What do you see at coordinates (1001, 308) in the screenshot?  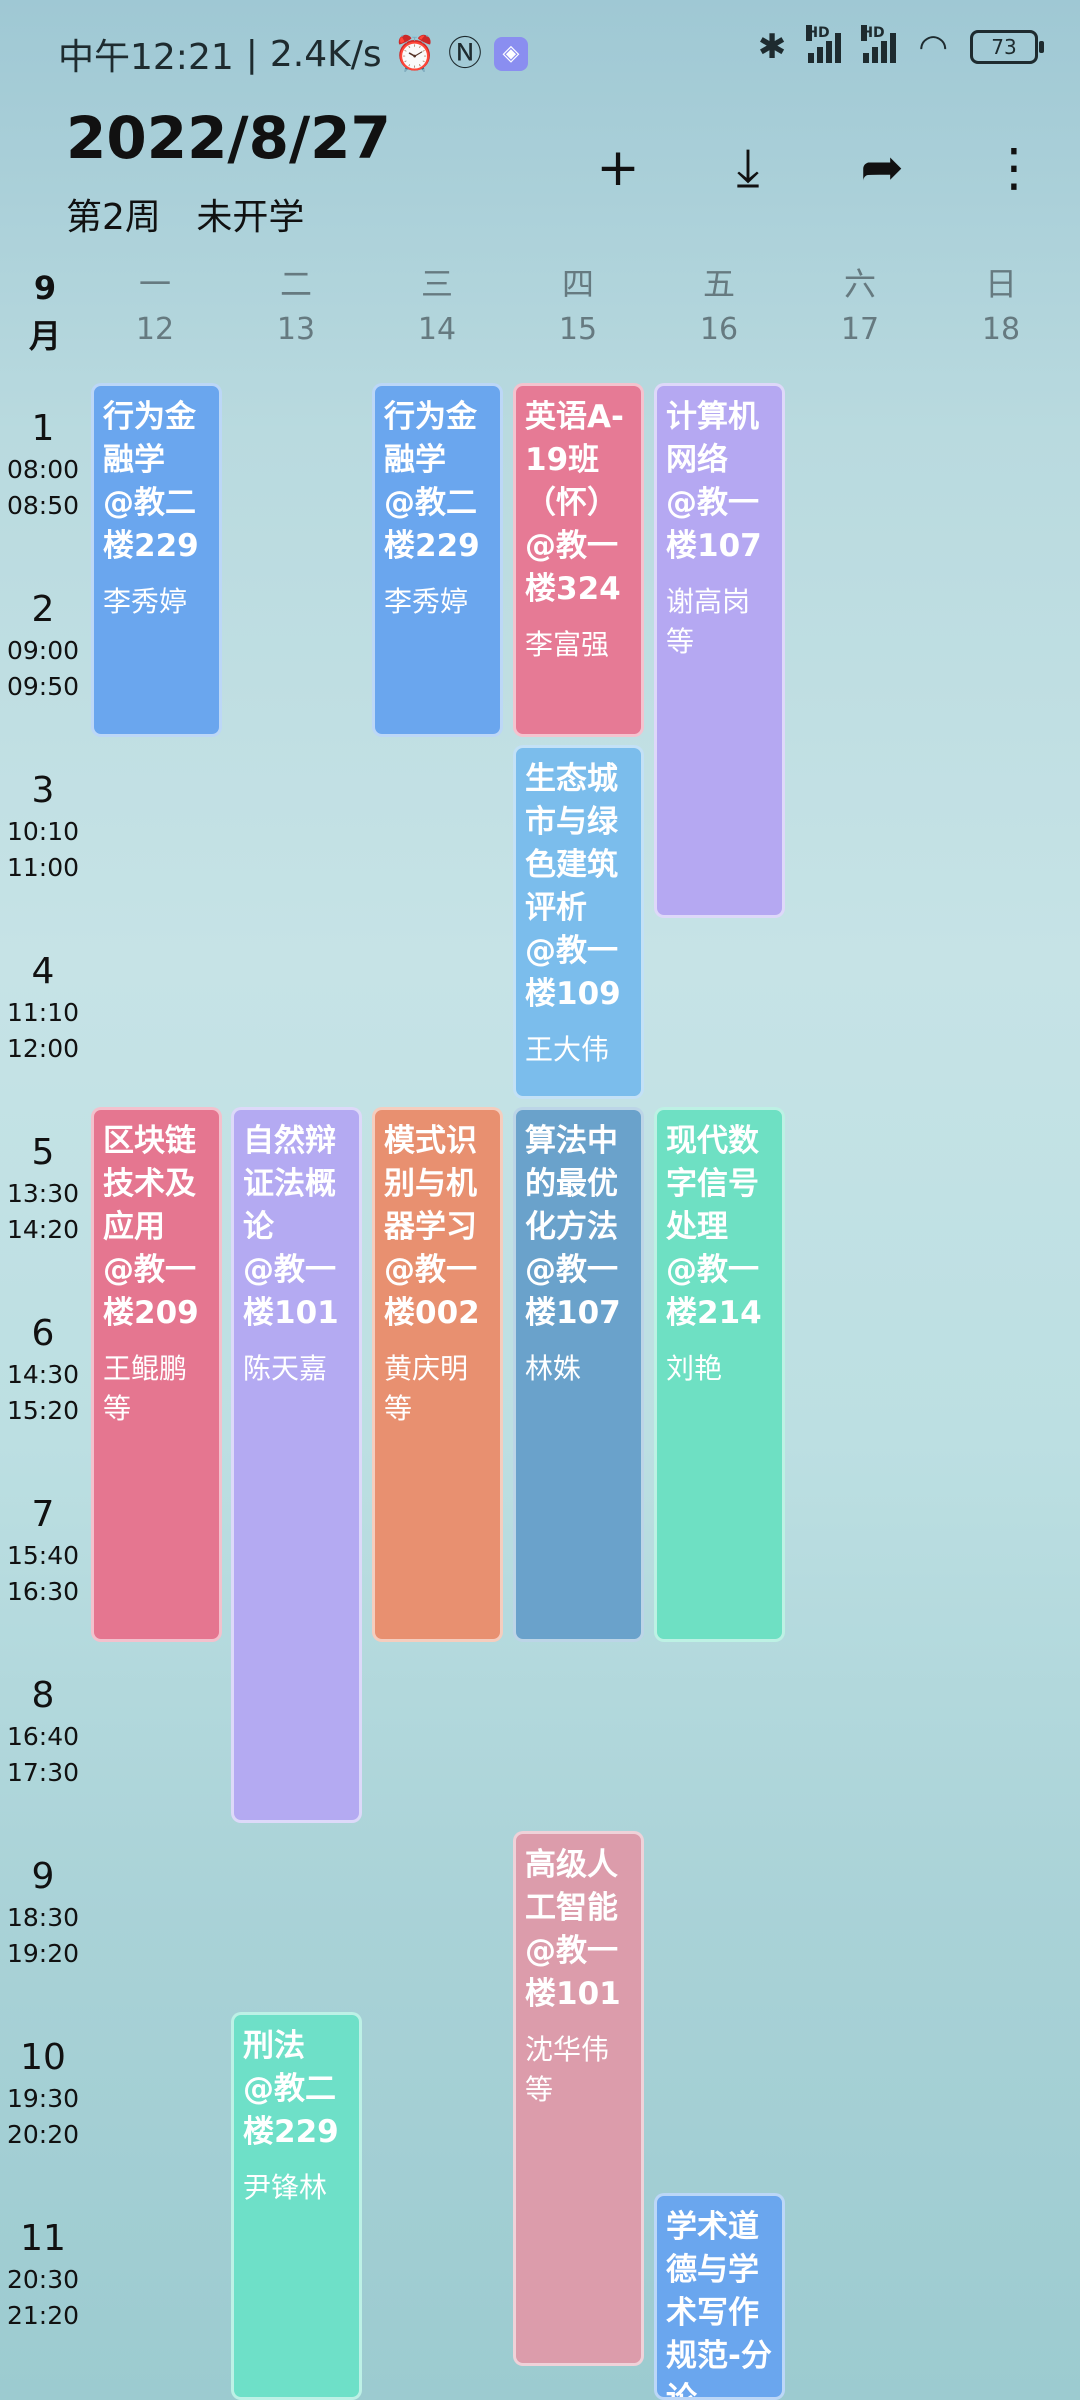 I see `day-header-sun: 日 18` at bounding box center [1001, 308].